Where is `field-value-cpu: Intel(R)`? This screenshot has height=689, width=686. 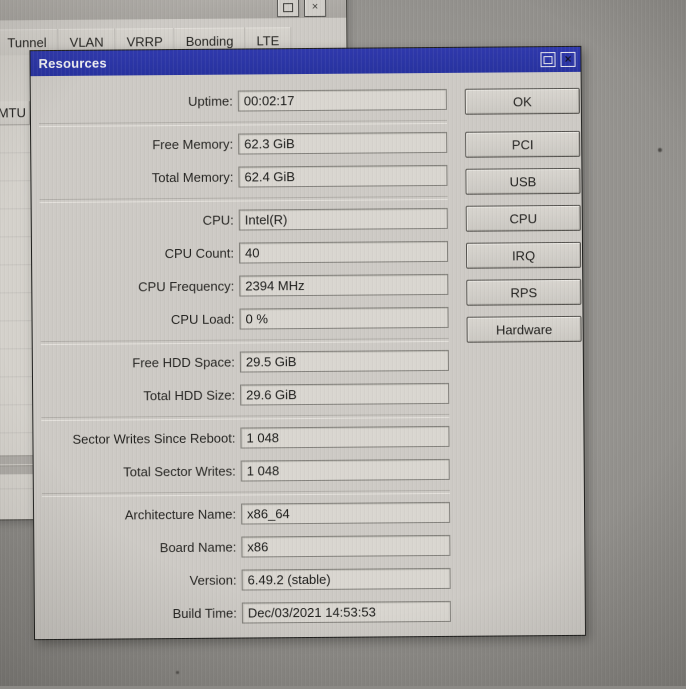 field-value-cpu: Intel(R) is located at coordinates (343, 219).